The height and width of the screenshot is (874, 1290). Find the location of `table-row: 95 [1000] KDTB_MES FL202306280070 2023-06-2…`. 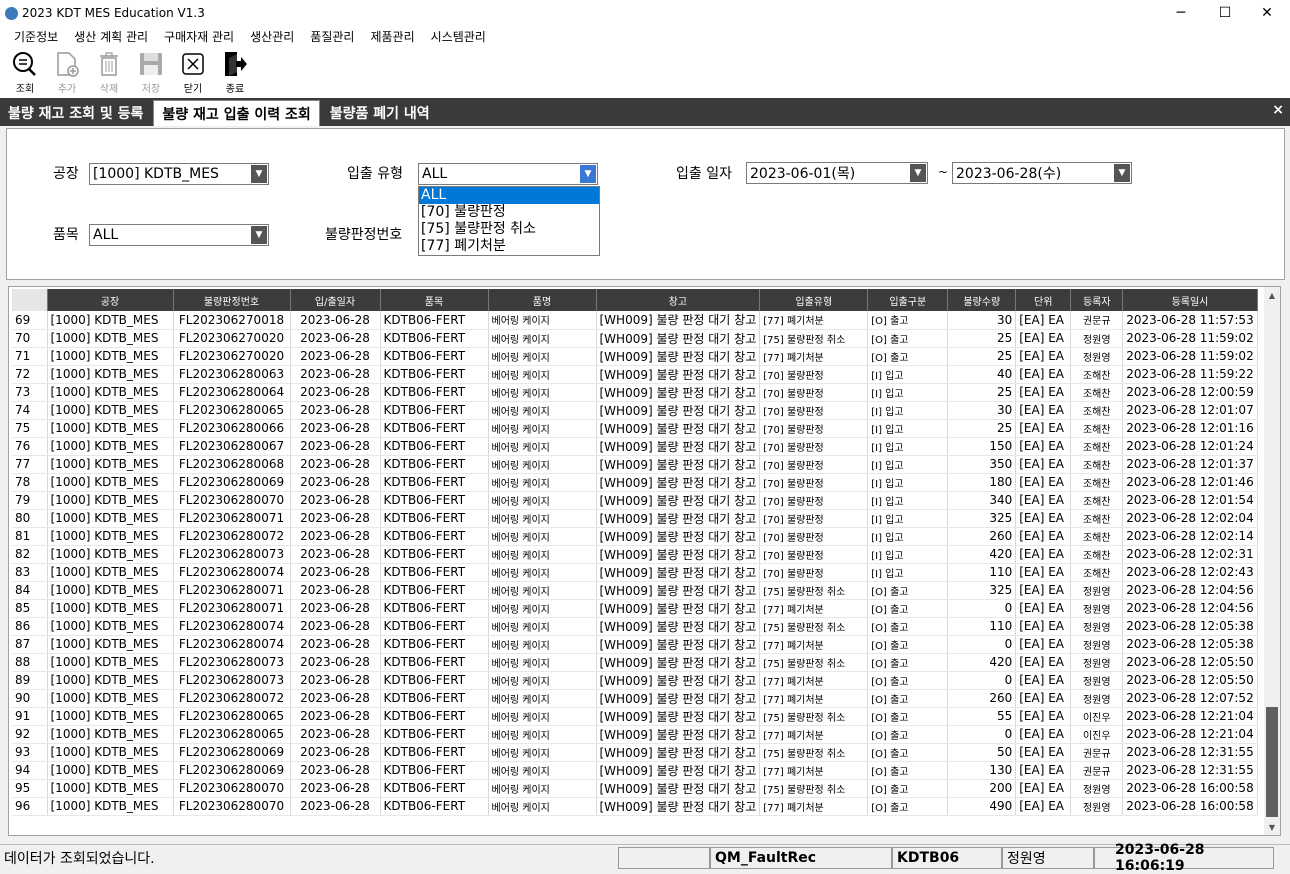

table-row: 95 [1000] KDTB_MES FL202306280070 2023-06-2… is located at coordinates (635, 788).